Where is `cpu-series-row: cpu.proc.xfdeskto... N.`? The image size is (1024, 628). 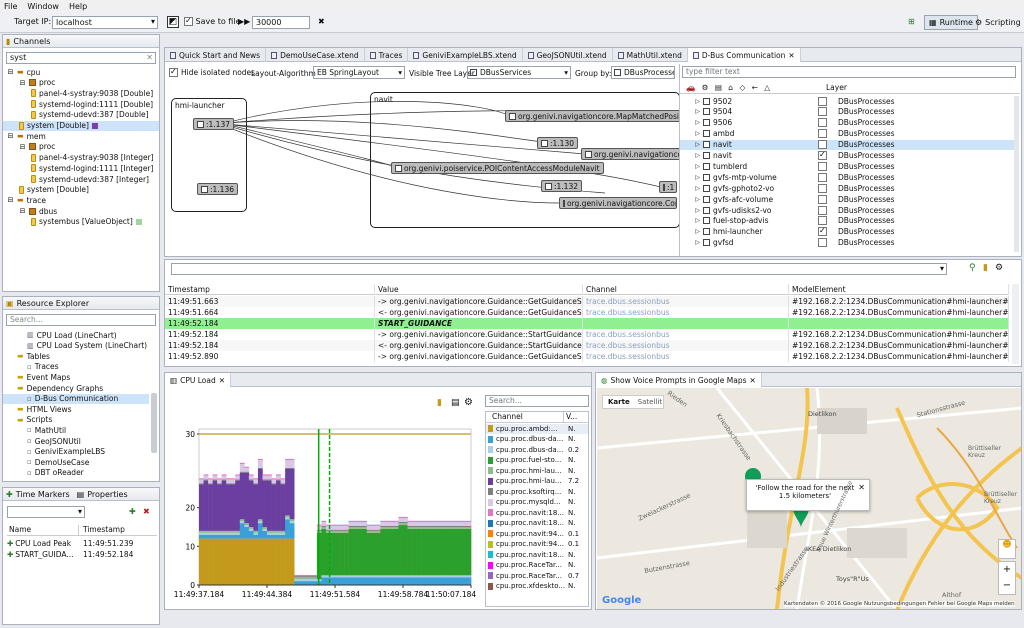 cpu-series-row: cpu.proc.xfdeskto... N. is located at coordinates (537, 587).